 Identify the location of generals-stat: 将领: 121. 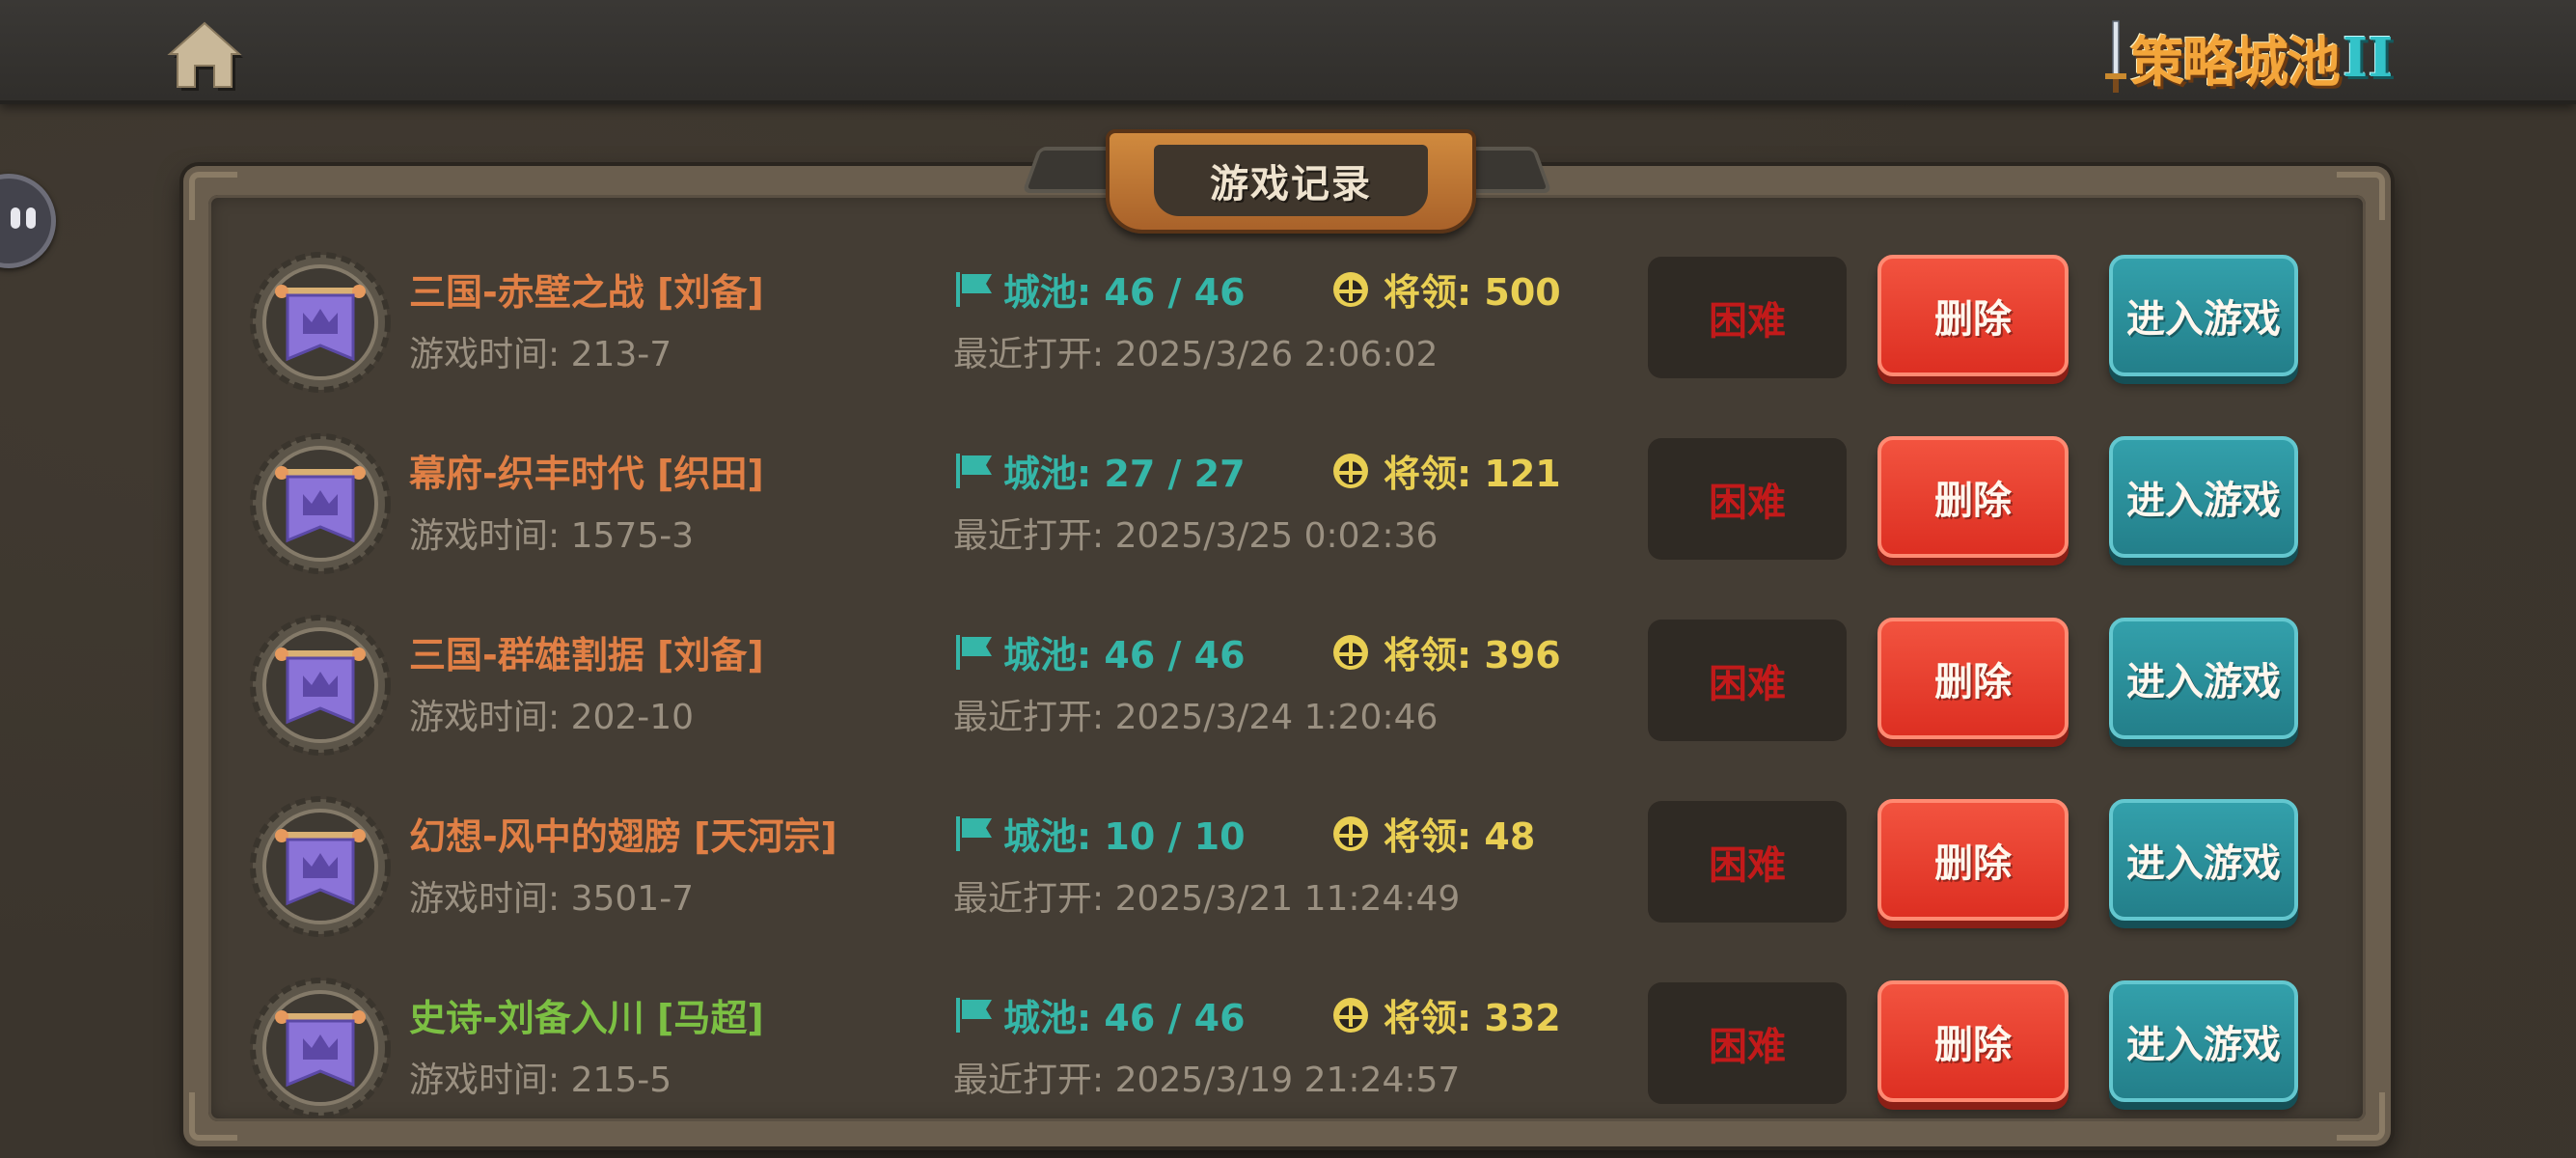
(1446, 470).